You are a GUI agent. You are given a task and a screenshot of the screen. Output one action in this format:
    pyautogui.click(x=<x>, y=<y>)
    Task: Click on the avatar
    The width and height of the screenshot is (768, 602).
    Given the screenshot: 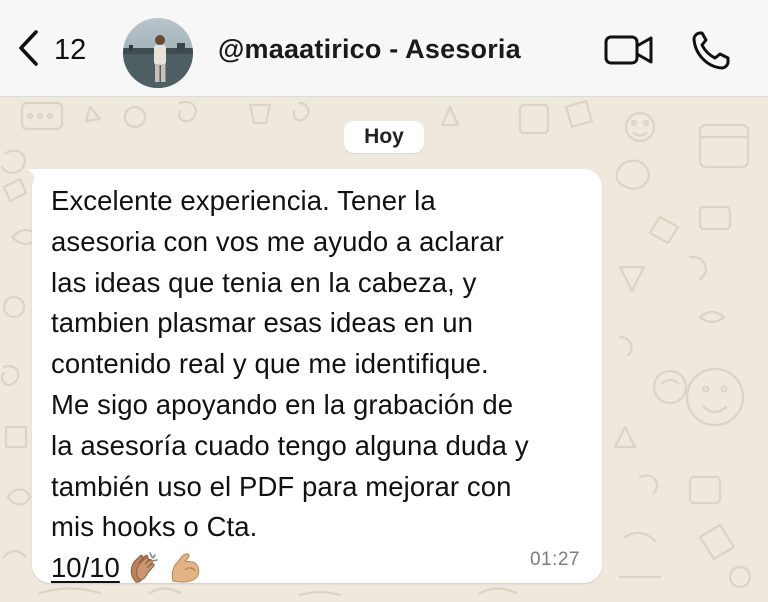 What is the action you would take?
    pyautogui.click(x=158, y=53)
    